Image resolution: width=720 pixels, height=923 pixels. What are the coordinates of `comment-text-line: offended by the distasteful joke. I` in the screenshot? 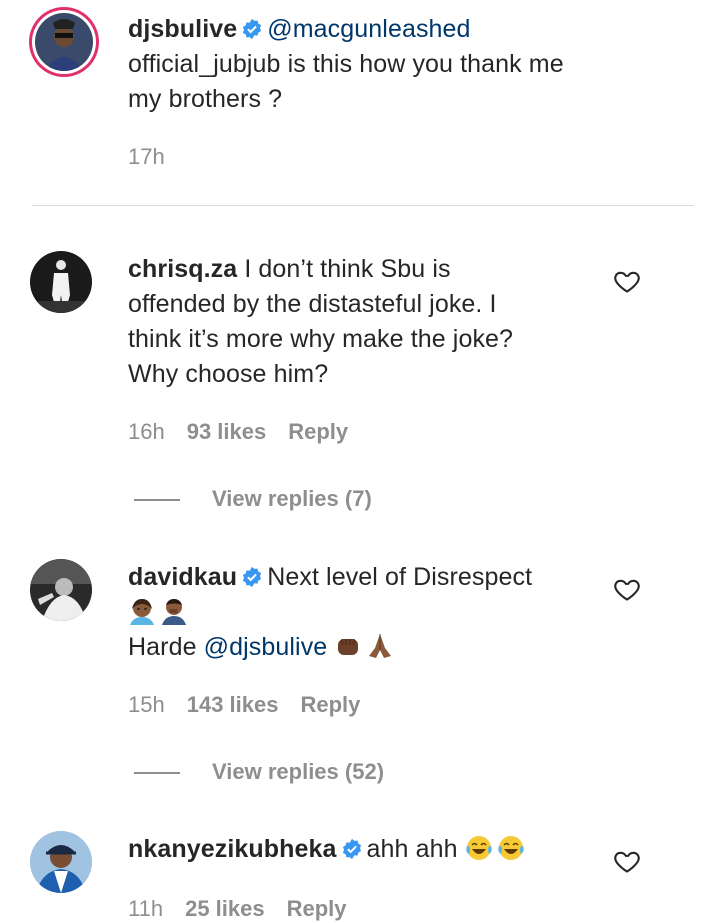 It's located at (312, 304).